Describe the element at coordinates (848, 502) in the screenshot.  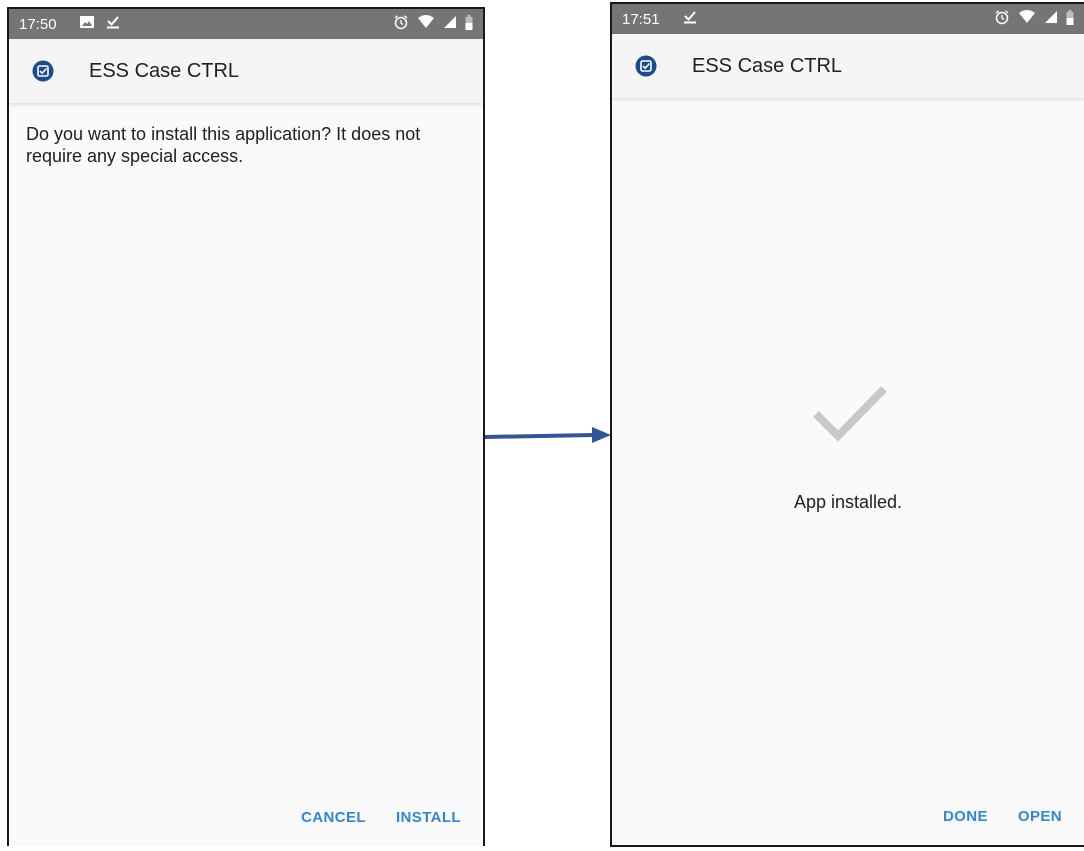
I see `install-status-text: App installed.` at that location.